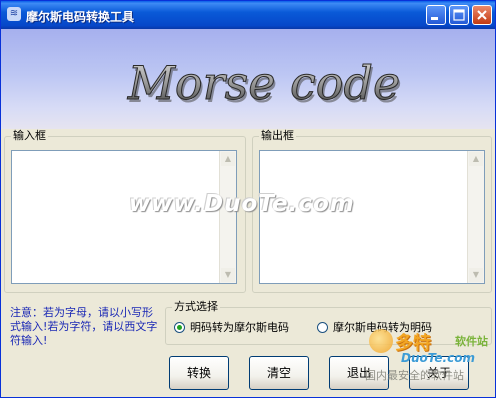 This screenshot has height=398, width=496. What do you see at coordinates (248, 15) in the screenshot?
I see `title-bar: ≋ 摩尔斯电码转换工具` at bounding box center [248, 15].